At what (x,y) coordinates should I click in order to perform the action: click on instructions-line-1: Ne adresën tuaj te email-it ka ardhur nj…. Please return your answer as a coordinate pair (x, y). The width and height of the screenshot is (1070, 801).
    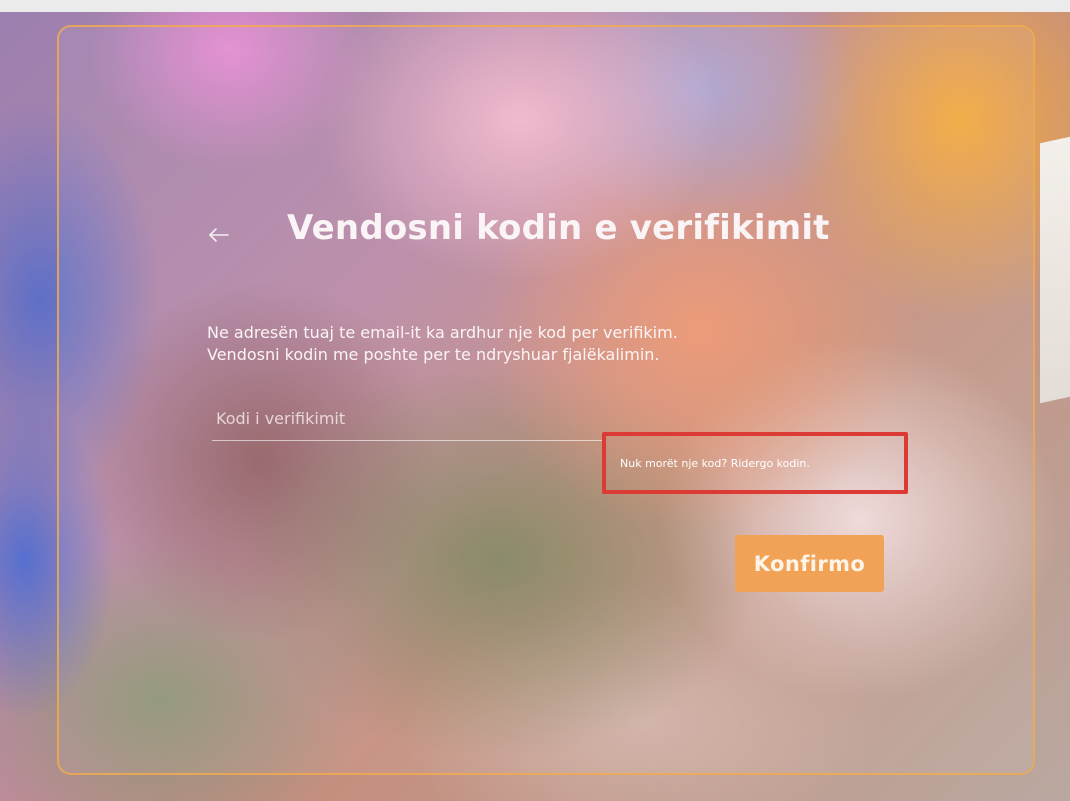
    Looking at the image, I should click on (442, 332).